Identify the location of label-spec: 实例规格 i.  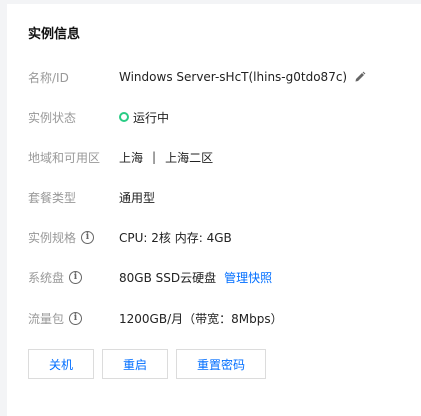
(73, 237).